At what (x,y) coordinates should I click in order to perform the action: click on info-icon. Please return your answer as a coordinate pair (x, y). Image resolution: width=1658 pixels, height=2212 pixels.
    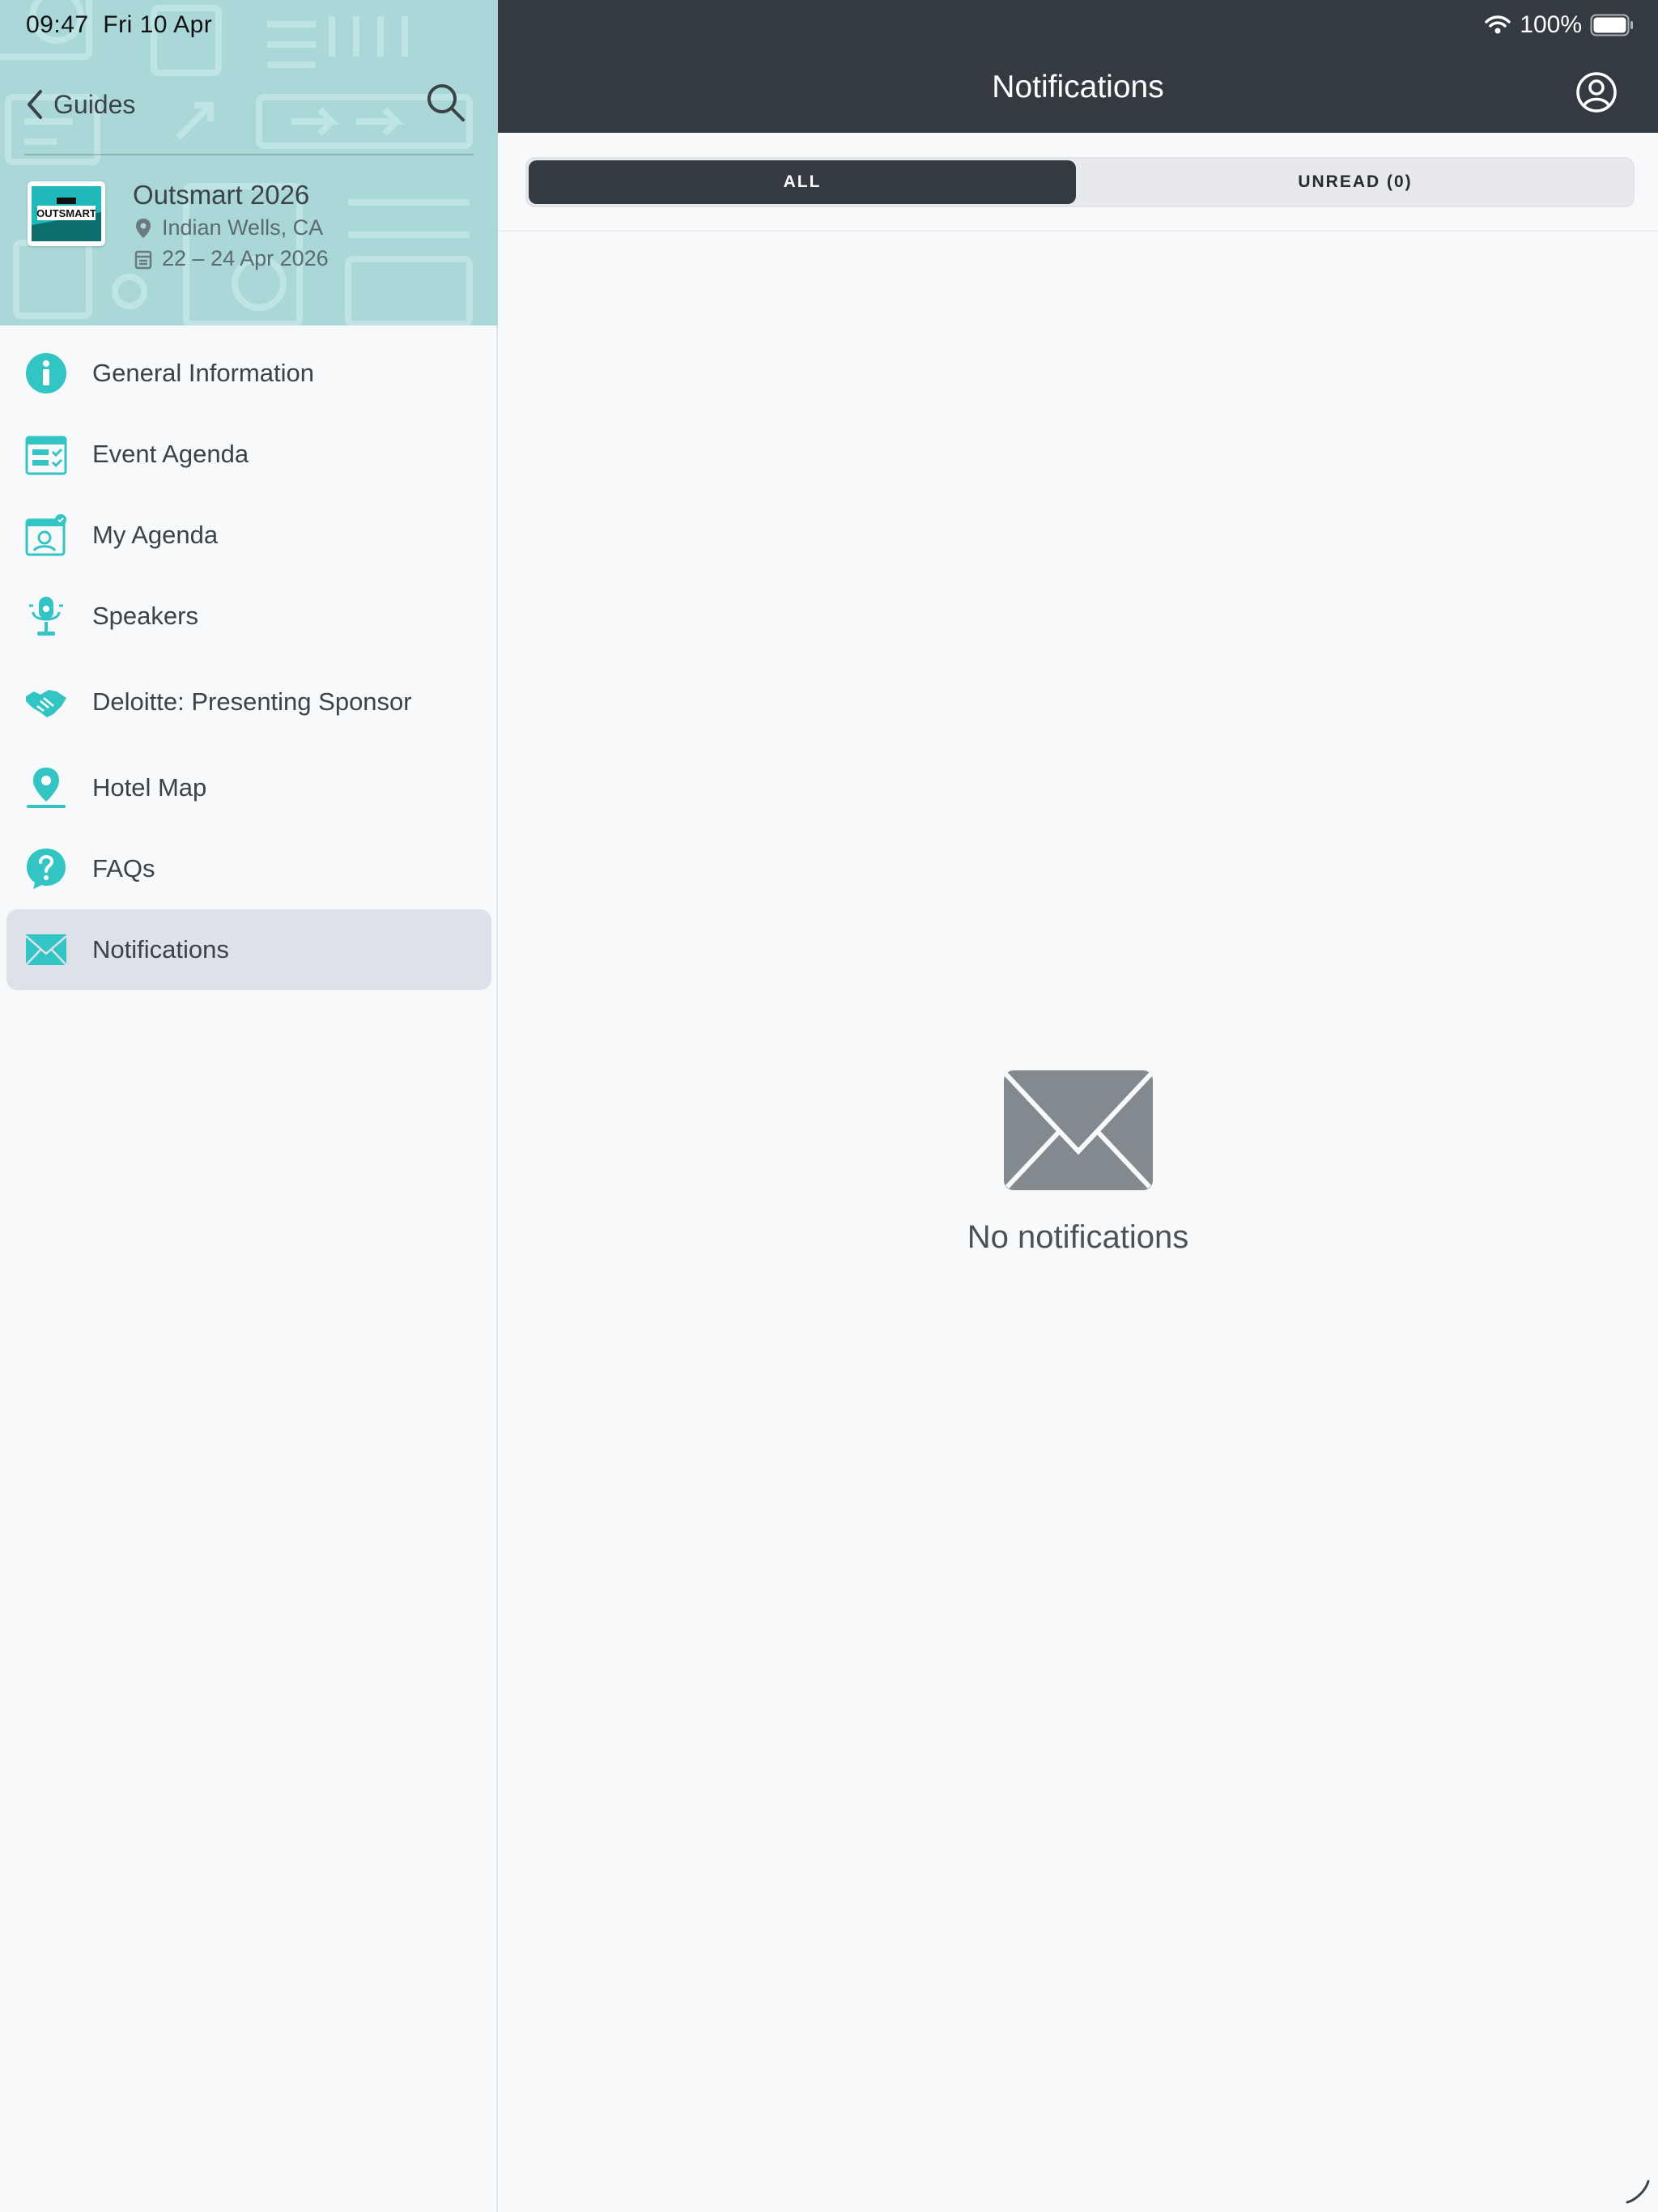
    Looking at the image, I should click on (46, 373).